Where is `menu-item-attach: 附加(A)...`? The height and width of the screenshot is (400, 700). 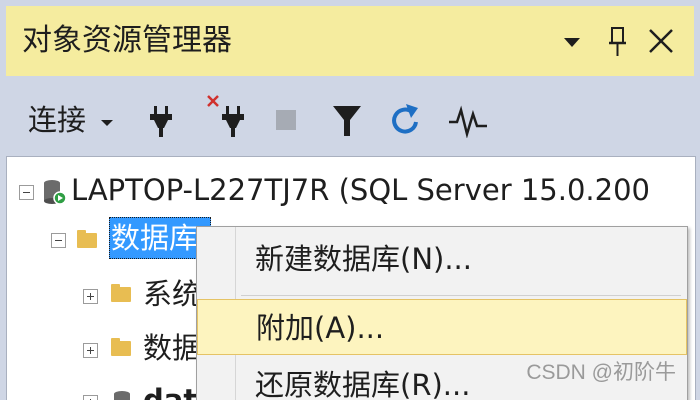
menu-item-attach: 附加(A)... is located at coordinates (442, 327).